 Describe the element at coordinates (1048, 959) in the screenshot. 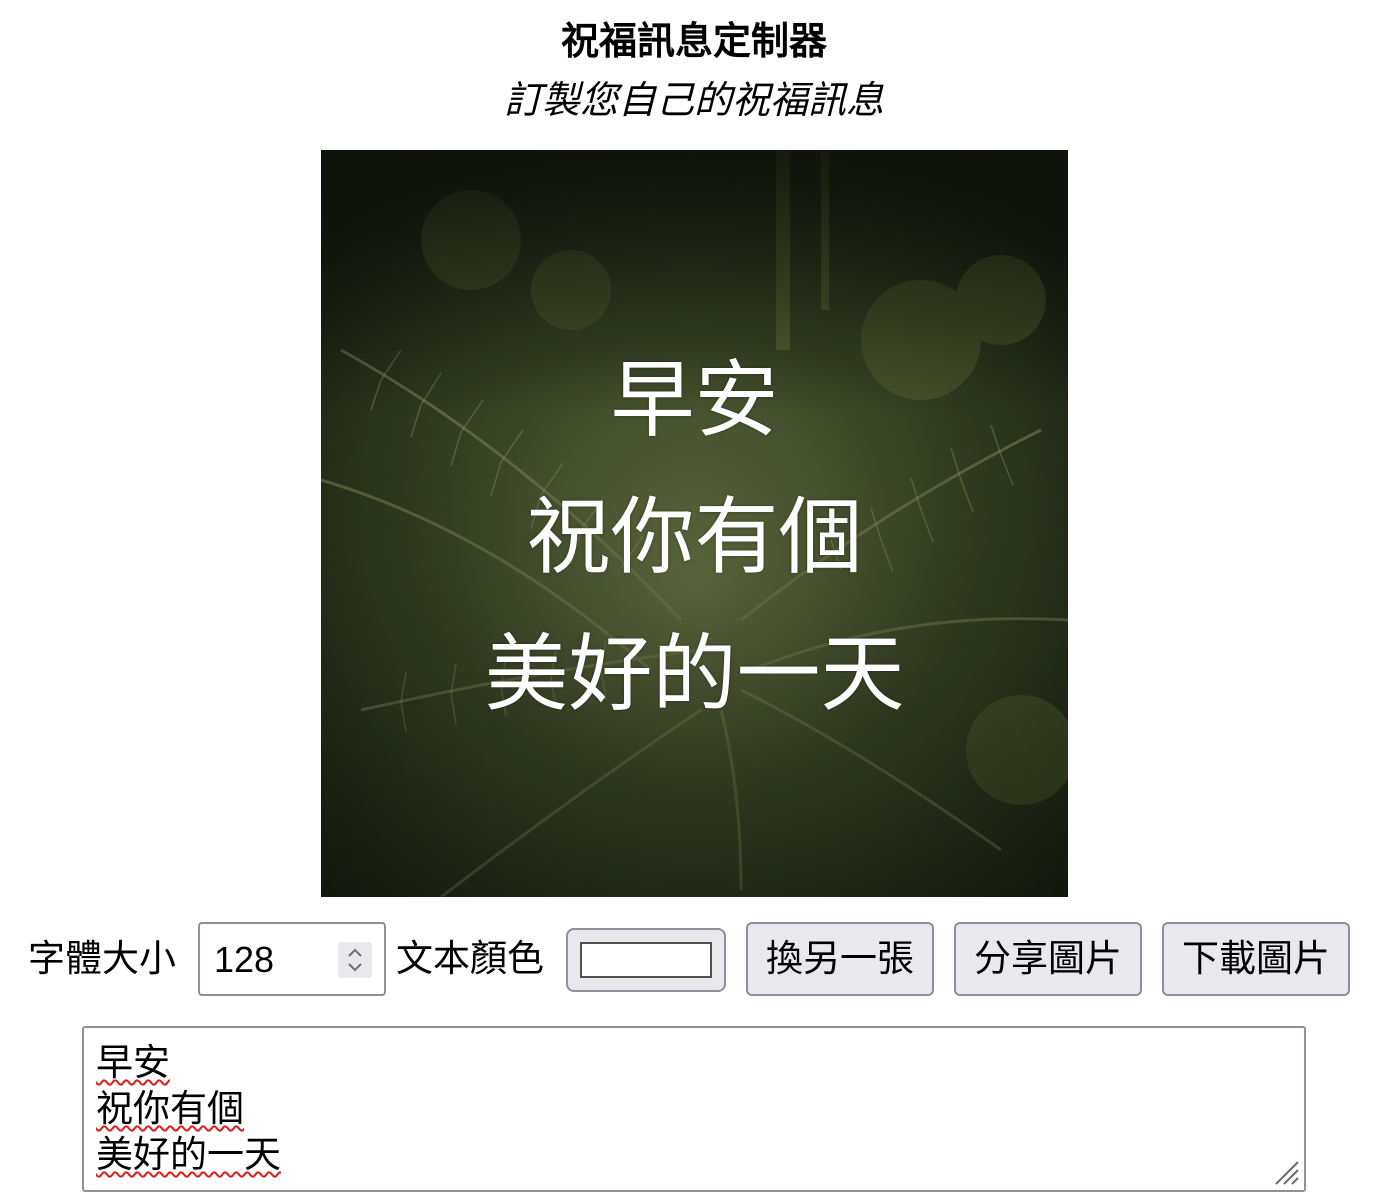

I see `share-image-button: 分享圖片` at that location.